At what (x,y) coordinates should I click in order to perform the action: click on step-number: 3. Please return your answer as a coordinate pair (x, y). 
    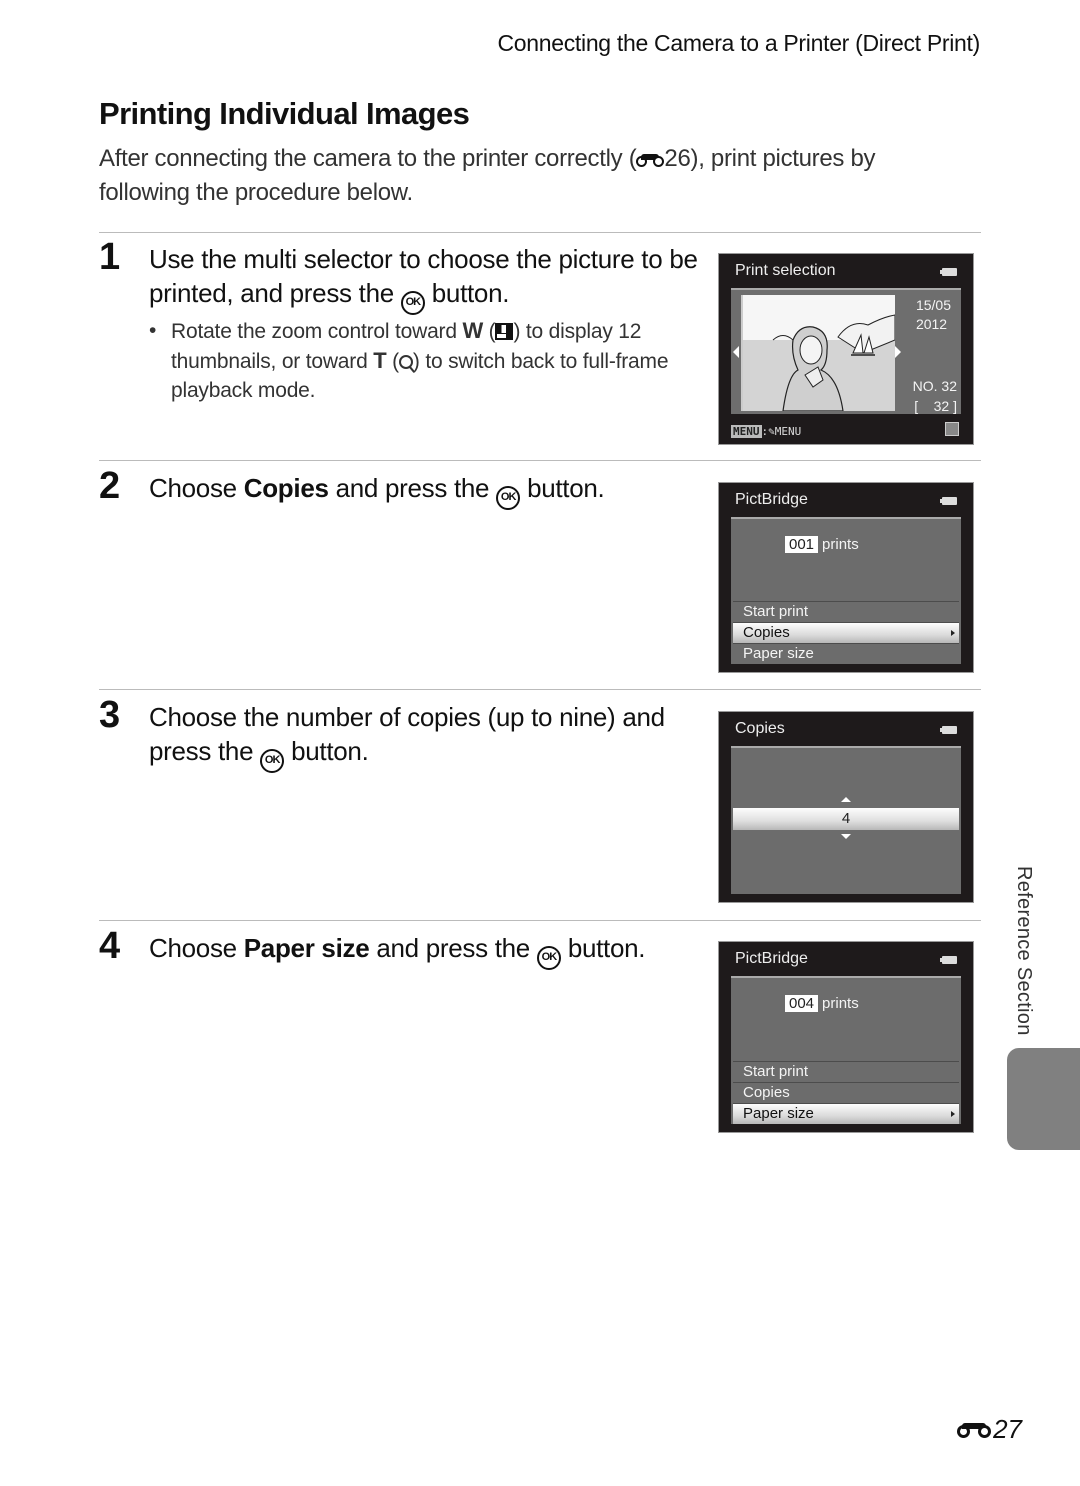
    Looking at the image, I should click on (110, 715).